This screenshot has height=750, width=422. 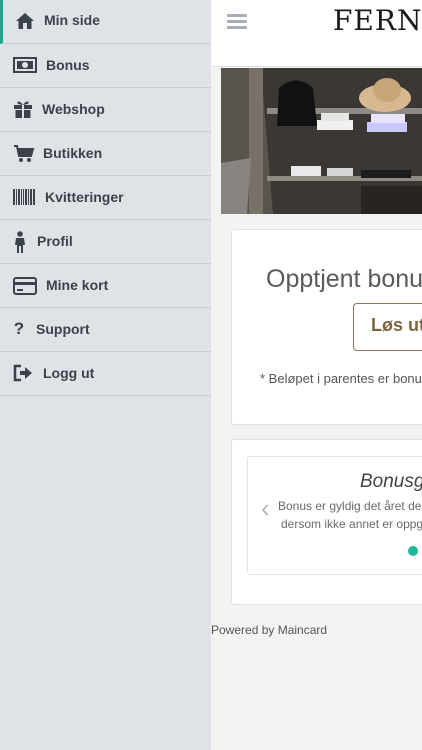 I want to click on gift-icon, so click(x=23, y=109).